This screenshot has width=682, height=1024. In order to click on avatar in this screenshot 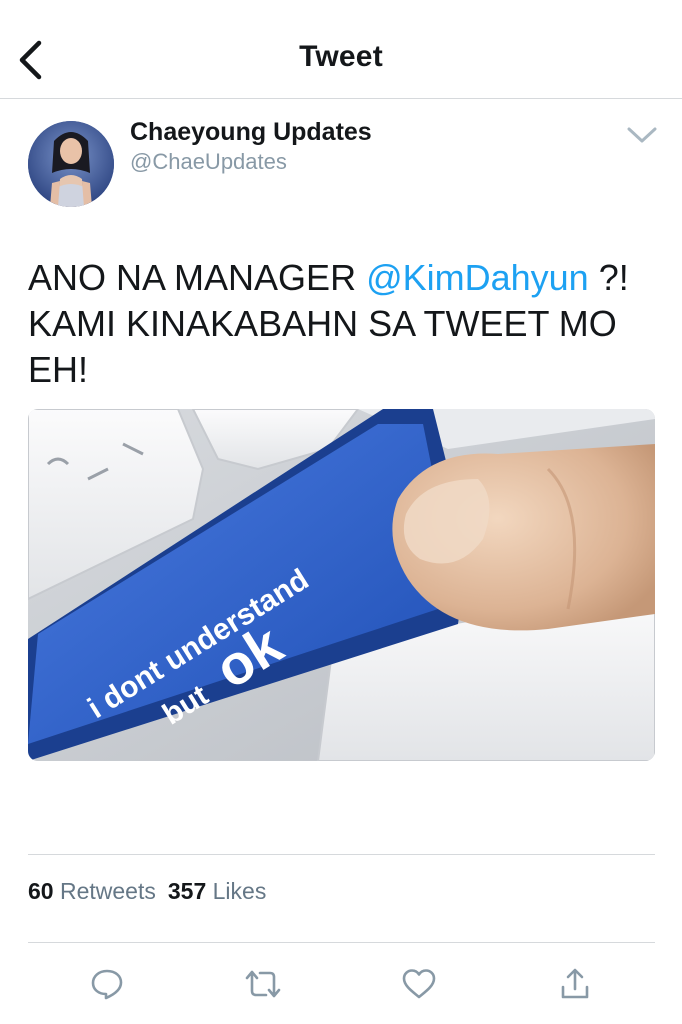, I will do `click(71, 164)`.